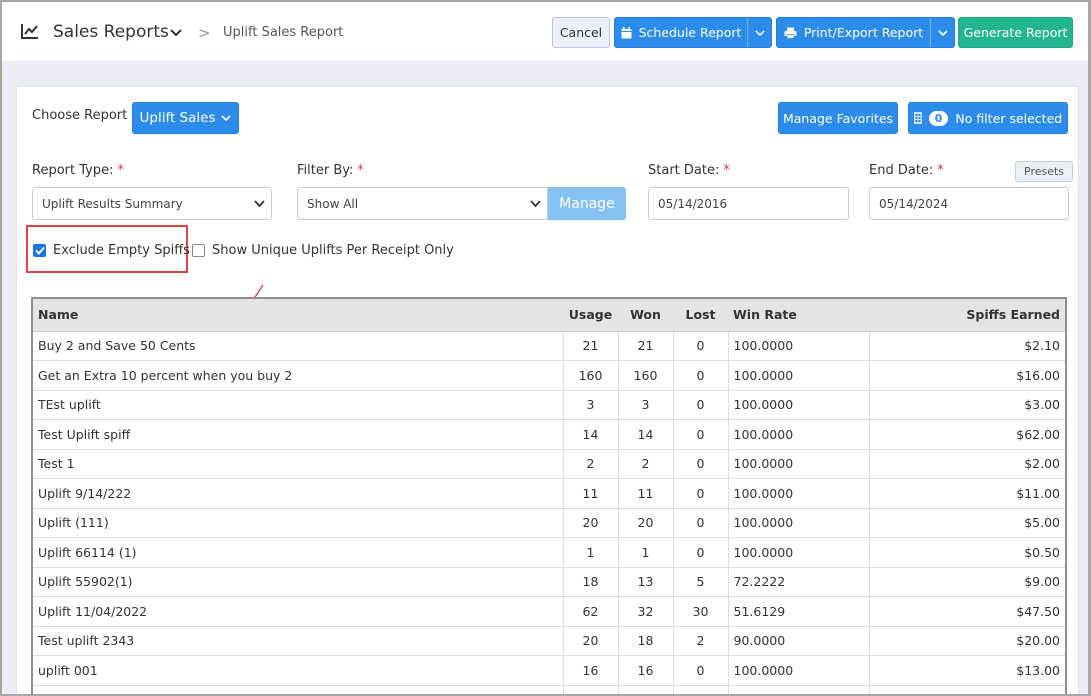  What do you see at coordinates (646, 611) in the screenshot?
I see `cell-won: 32` at bounding box center [646, 611].